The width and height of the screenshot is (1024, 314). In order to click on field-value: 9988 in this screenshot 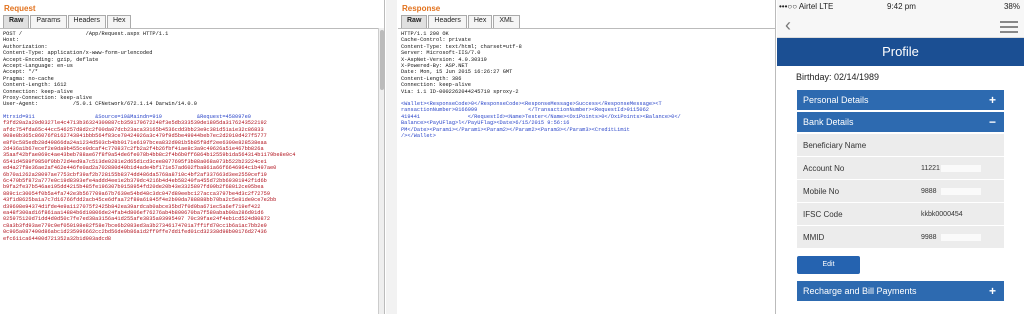, I will do `click(929, 237)`.